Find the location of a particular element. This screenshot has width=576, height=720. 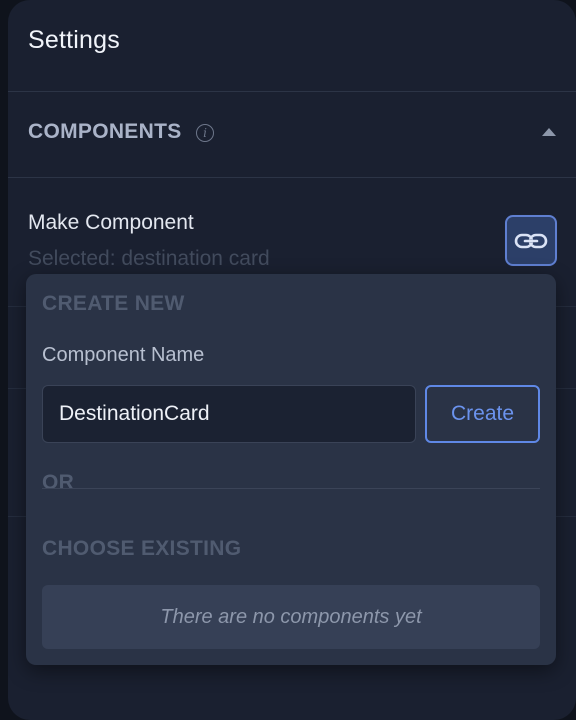

component-name-input is located at coordinates (229, 414).